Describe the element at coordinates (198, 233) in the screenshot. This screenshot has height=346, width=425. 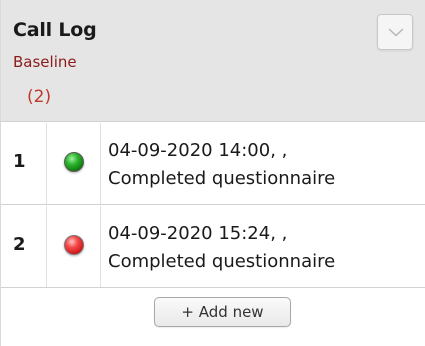
I see `call-datetime: 04-09-2020 15:24, ,` at that location.